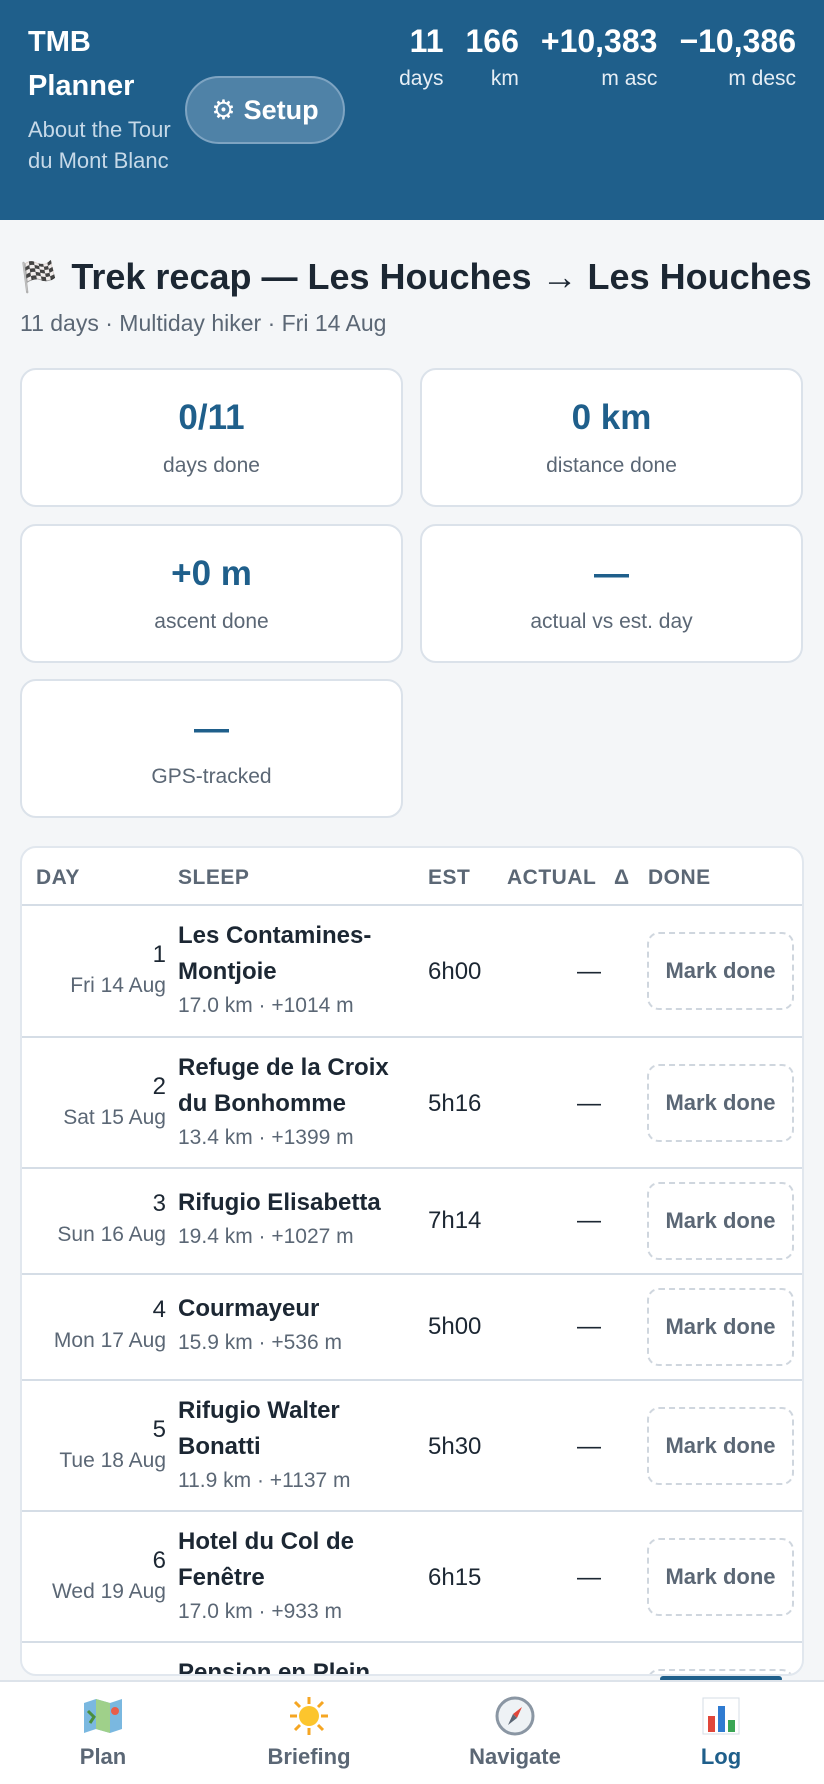 The width and height of the screenshot is (824, 1784). Describe the element at coordinates (211, 728) in the screenshot. I see `card-value: —` at that location.